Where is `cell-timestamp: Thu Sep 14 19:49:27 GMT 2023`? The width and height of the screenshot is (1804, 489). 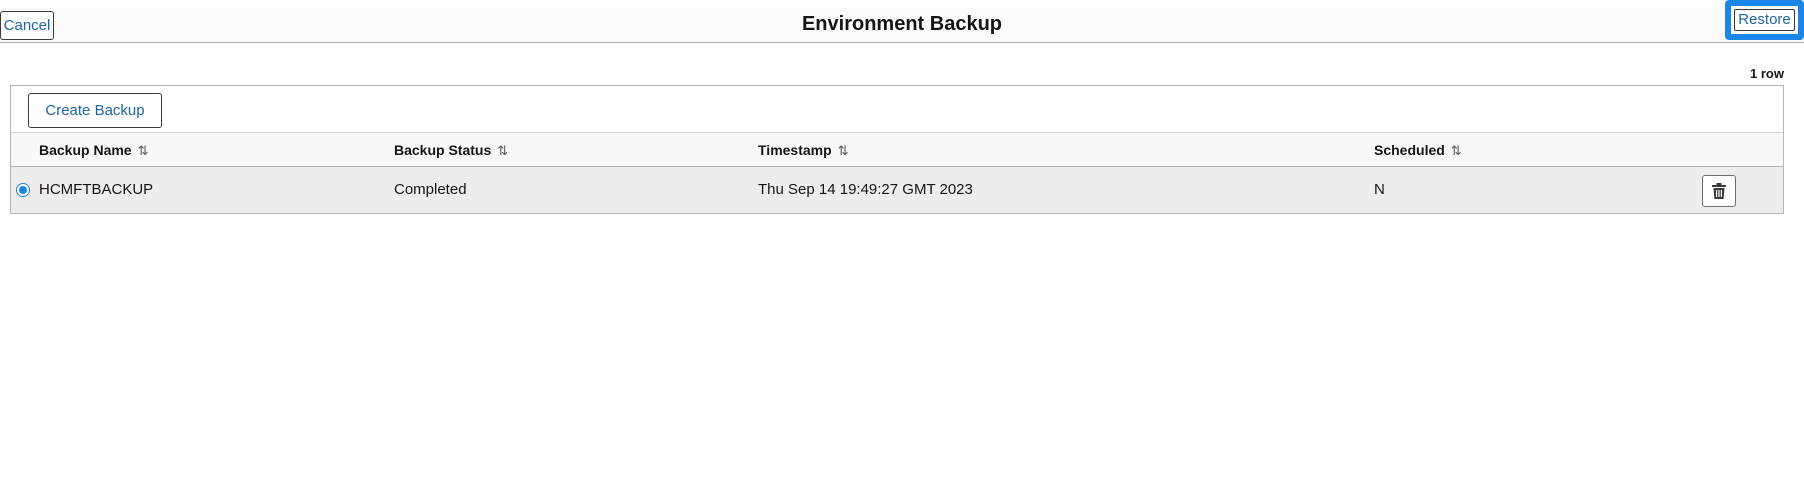 cell-timestamp: Thu Sep 14 19:49:27 GMT 2023 is located at coordinates (865, 189).